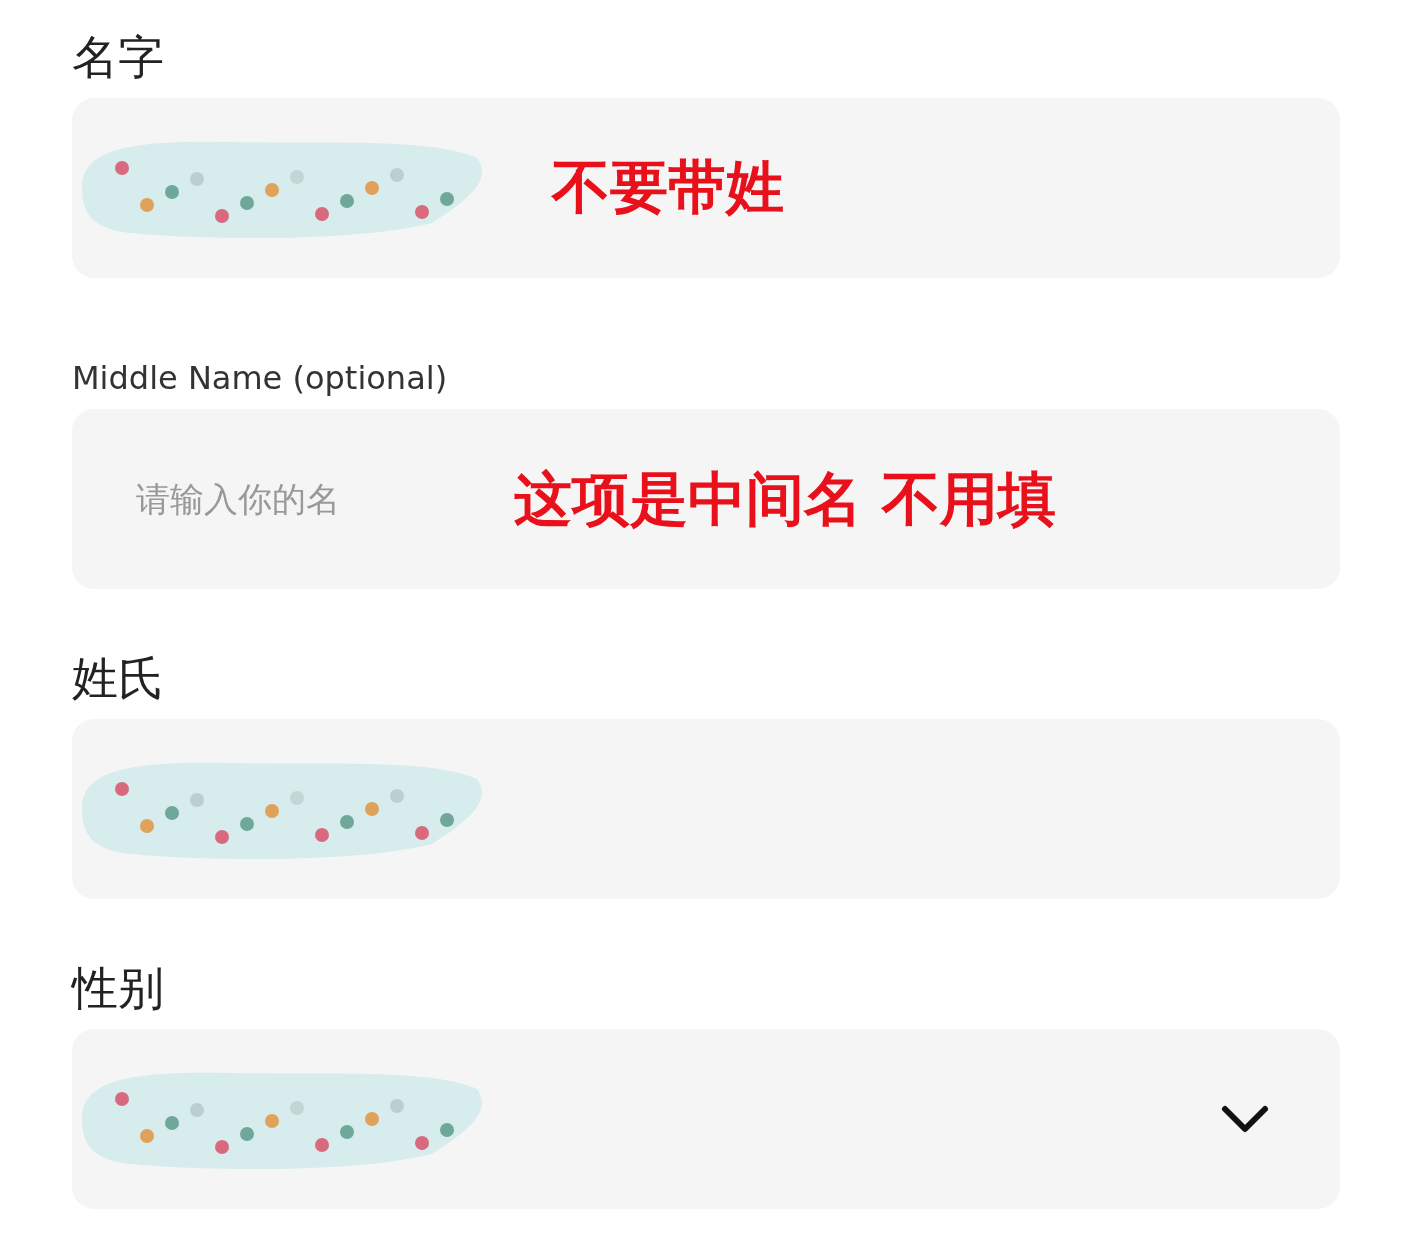 This screenshot has height=1237, width=1422. I want to click on select-field, so click(706, 1119).